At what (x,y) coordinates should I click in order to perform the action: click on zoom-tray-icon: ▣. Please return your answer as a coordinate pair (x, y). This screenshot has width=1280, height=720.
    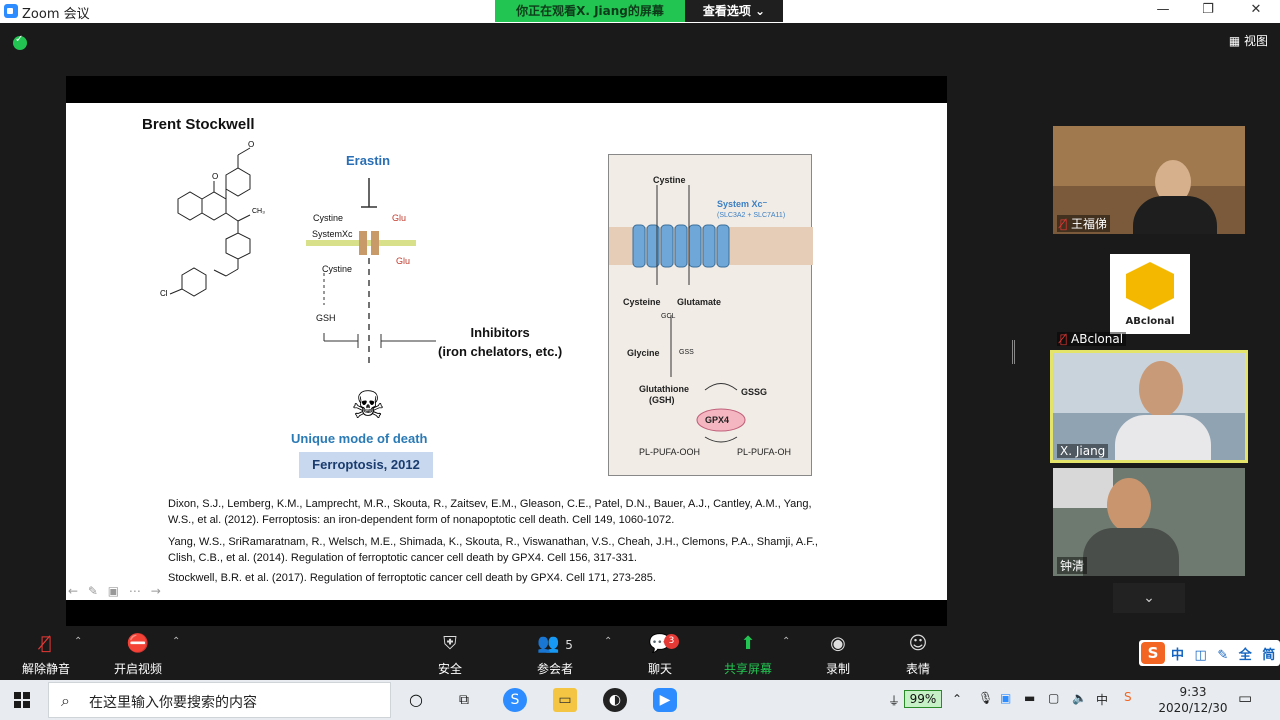
    Looking at the image, I should click on (1005, 698).